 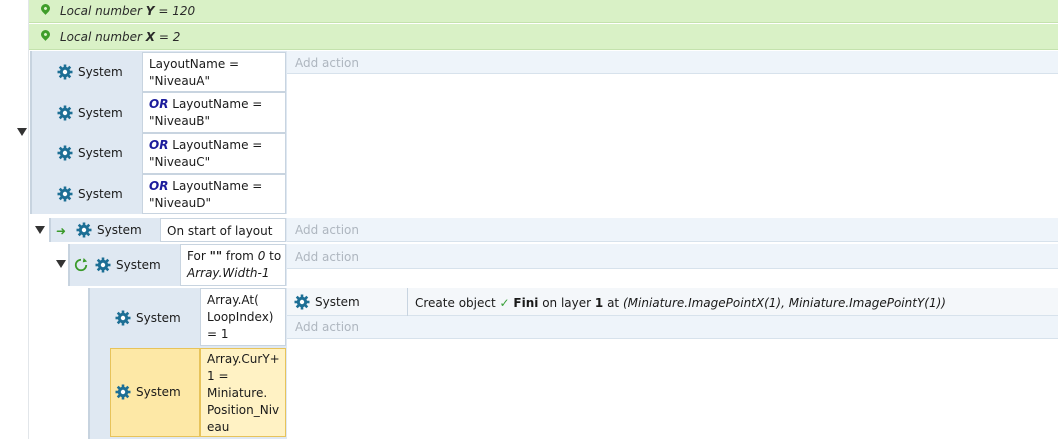 I want to click on condition-line: Array.CurY+, so click(x=243, y=359).